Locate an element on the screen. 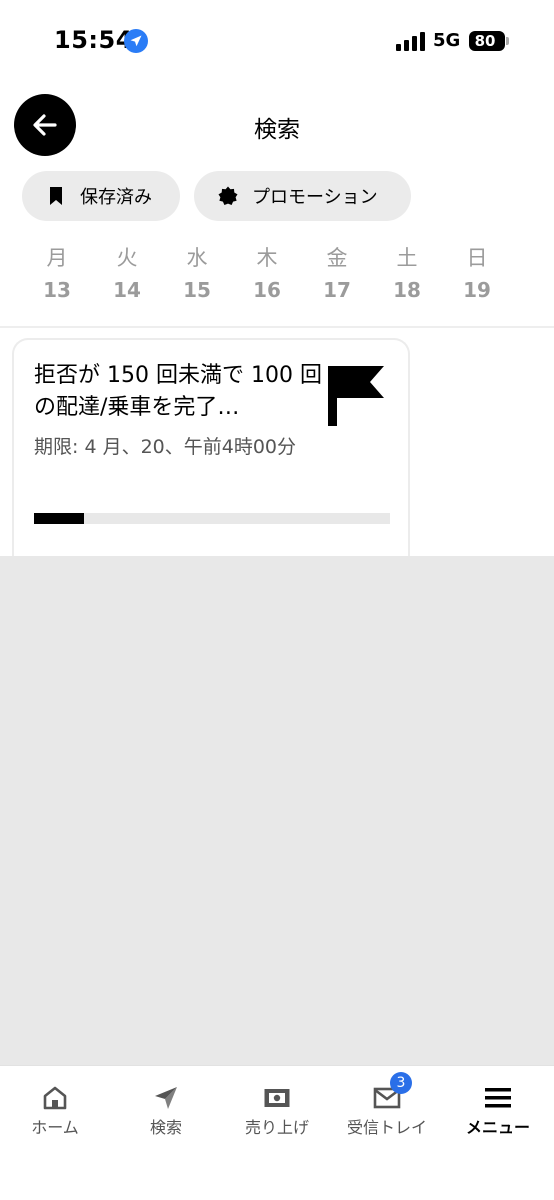 This screenshot has height=1200, width=554. compass-icon is located at coordinates (166, 1098).